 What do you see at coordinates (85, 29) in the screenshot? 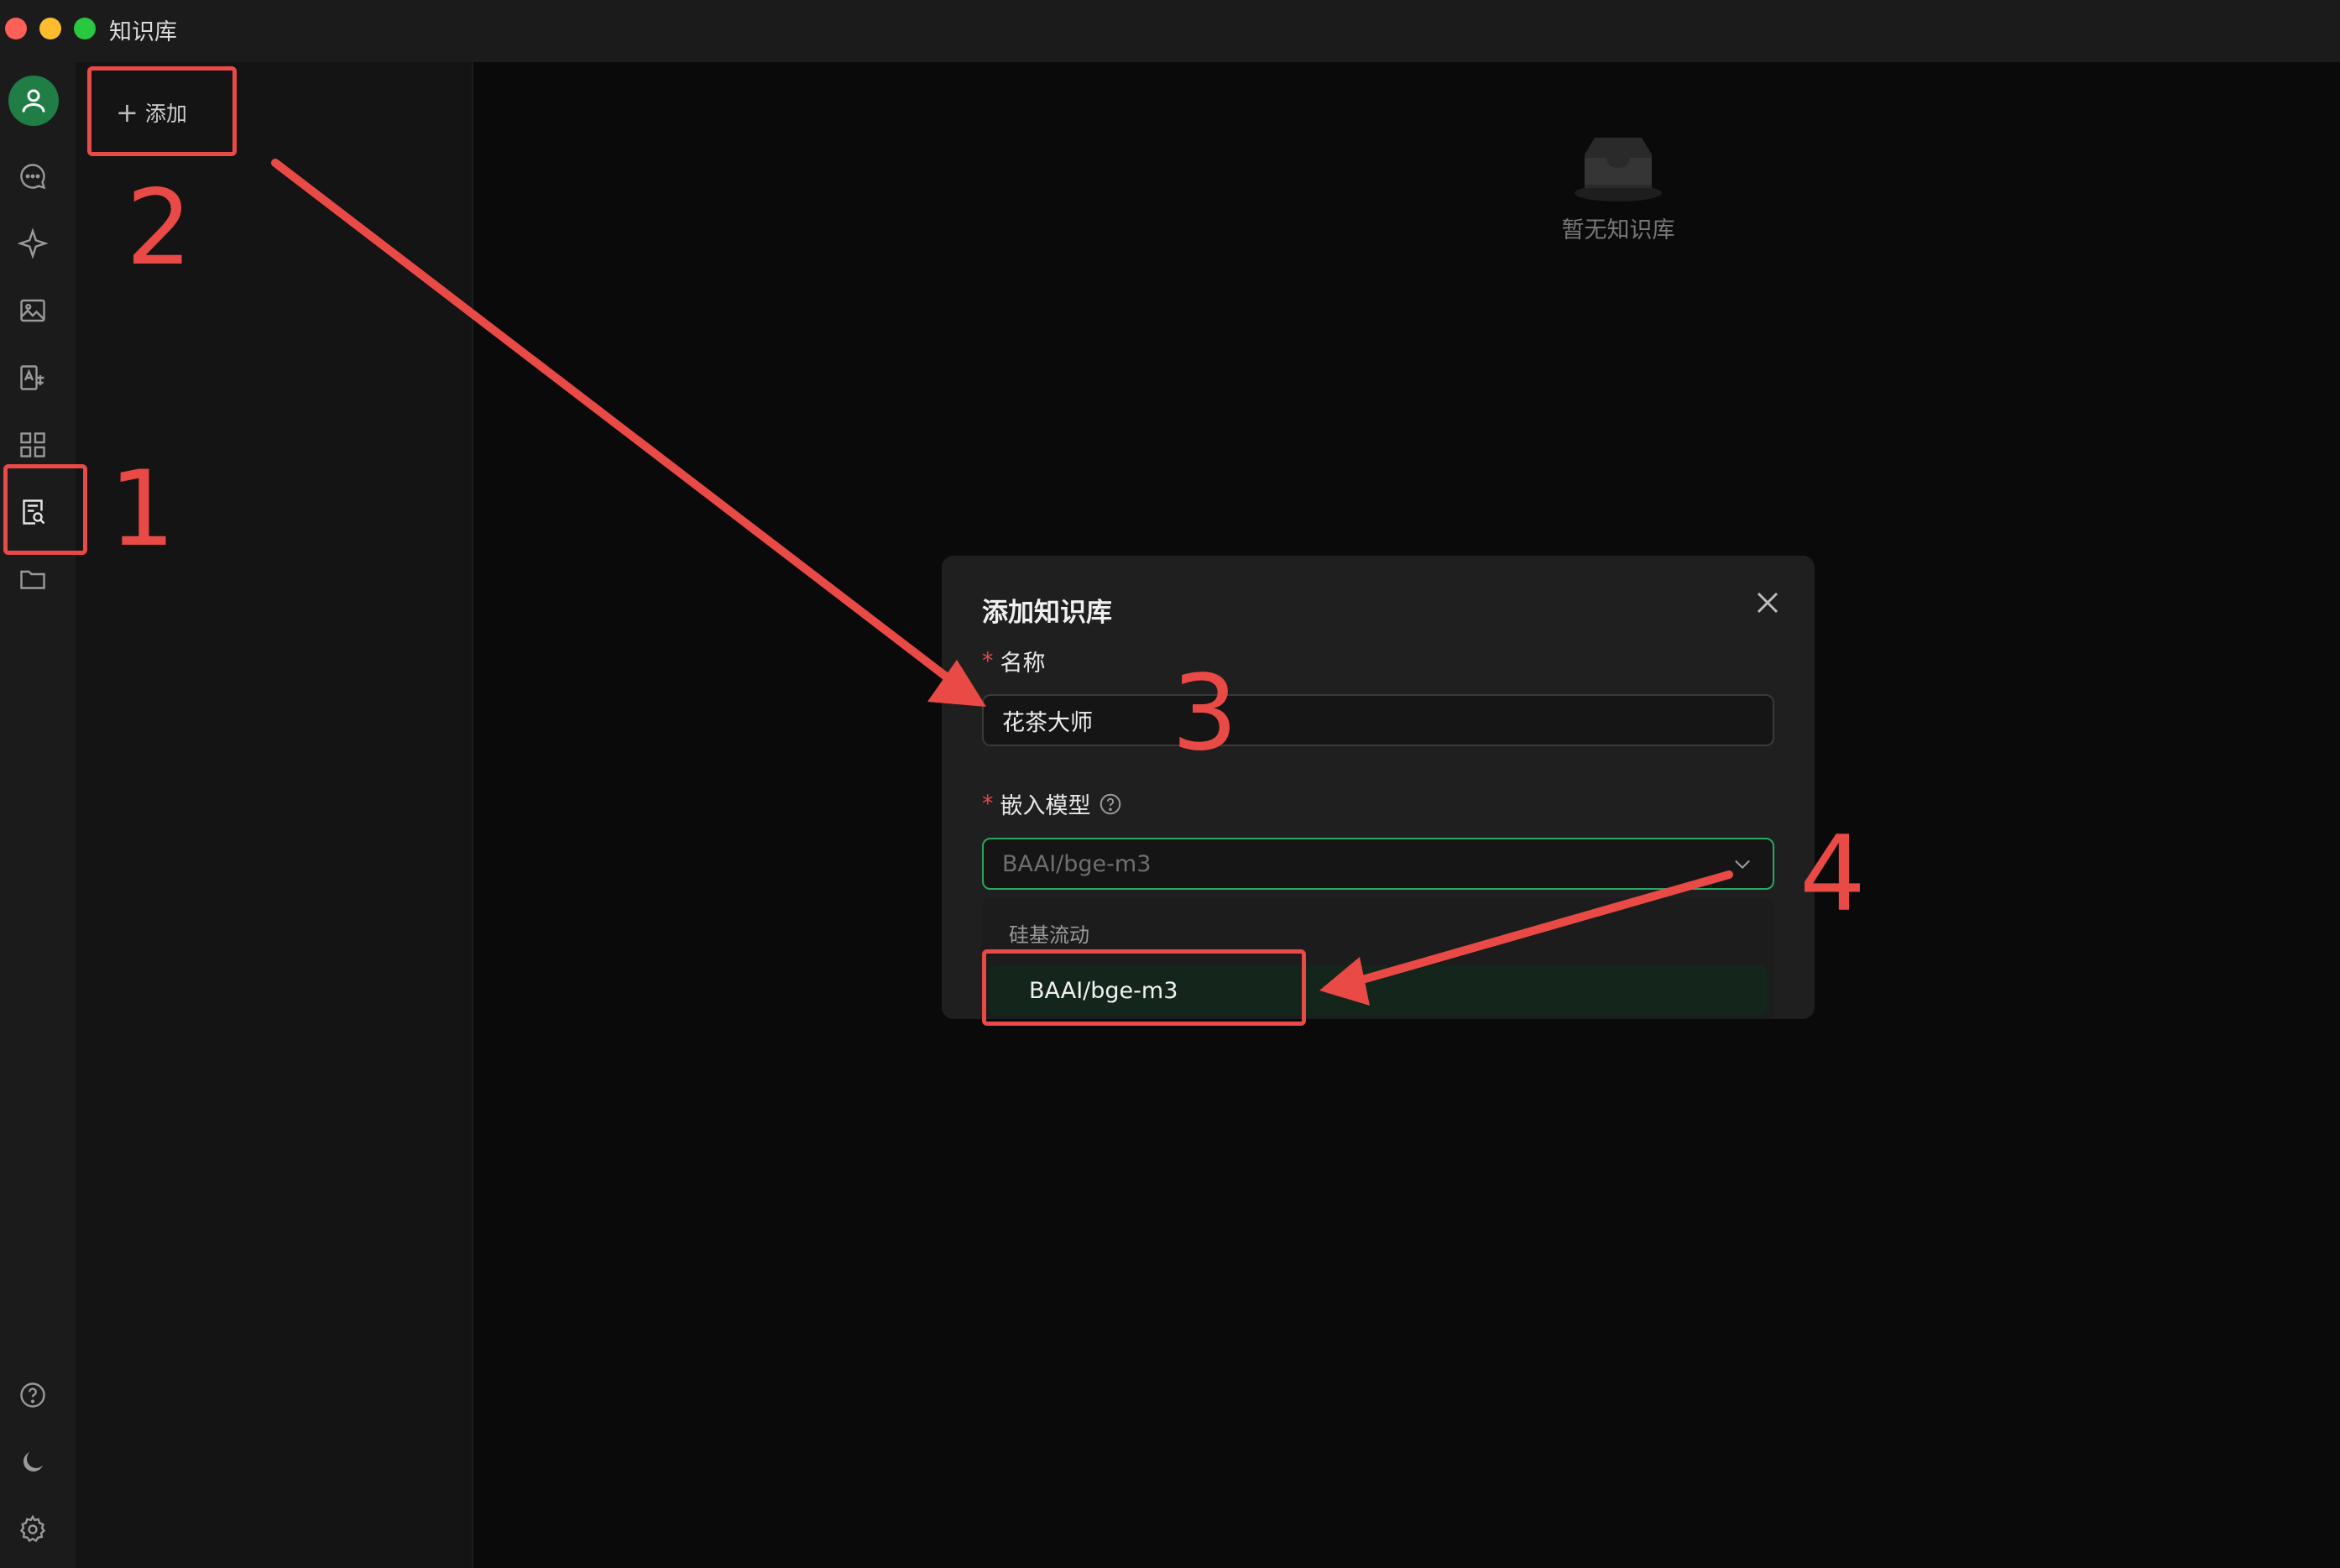
I see `maximize-window-button` at bounding box center [85, 29].